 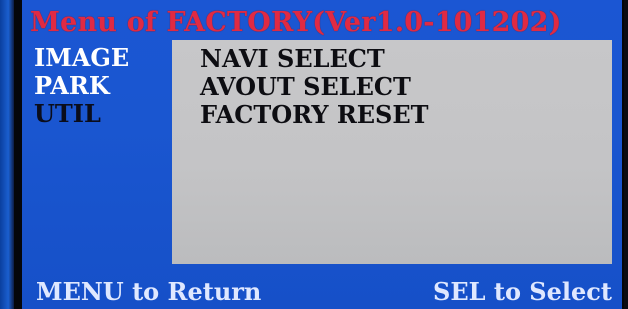 I want to click on submenu-item-navi-select: NAVI SELECT, so click(x=314, y=59).